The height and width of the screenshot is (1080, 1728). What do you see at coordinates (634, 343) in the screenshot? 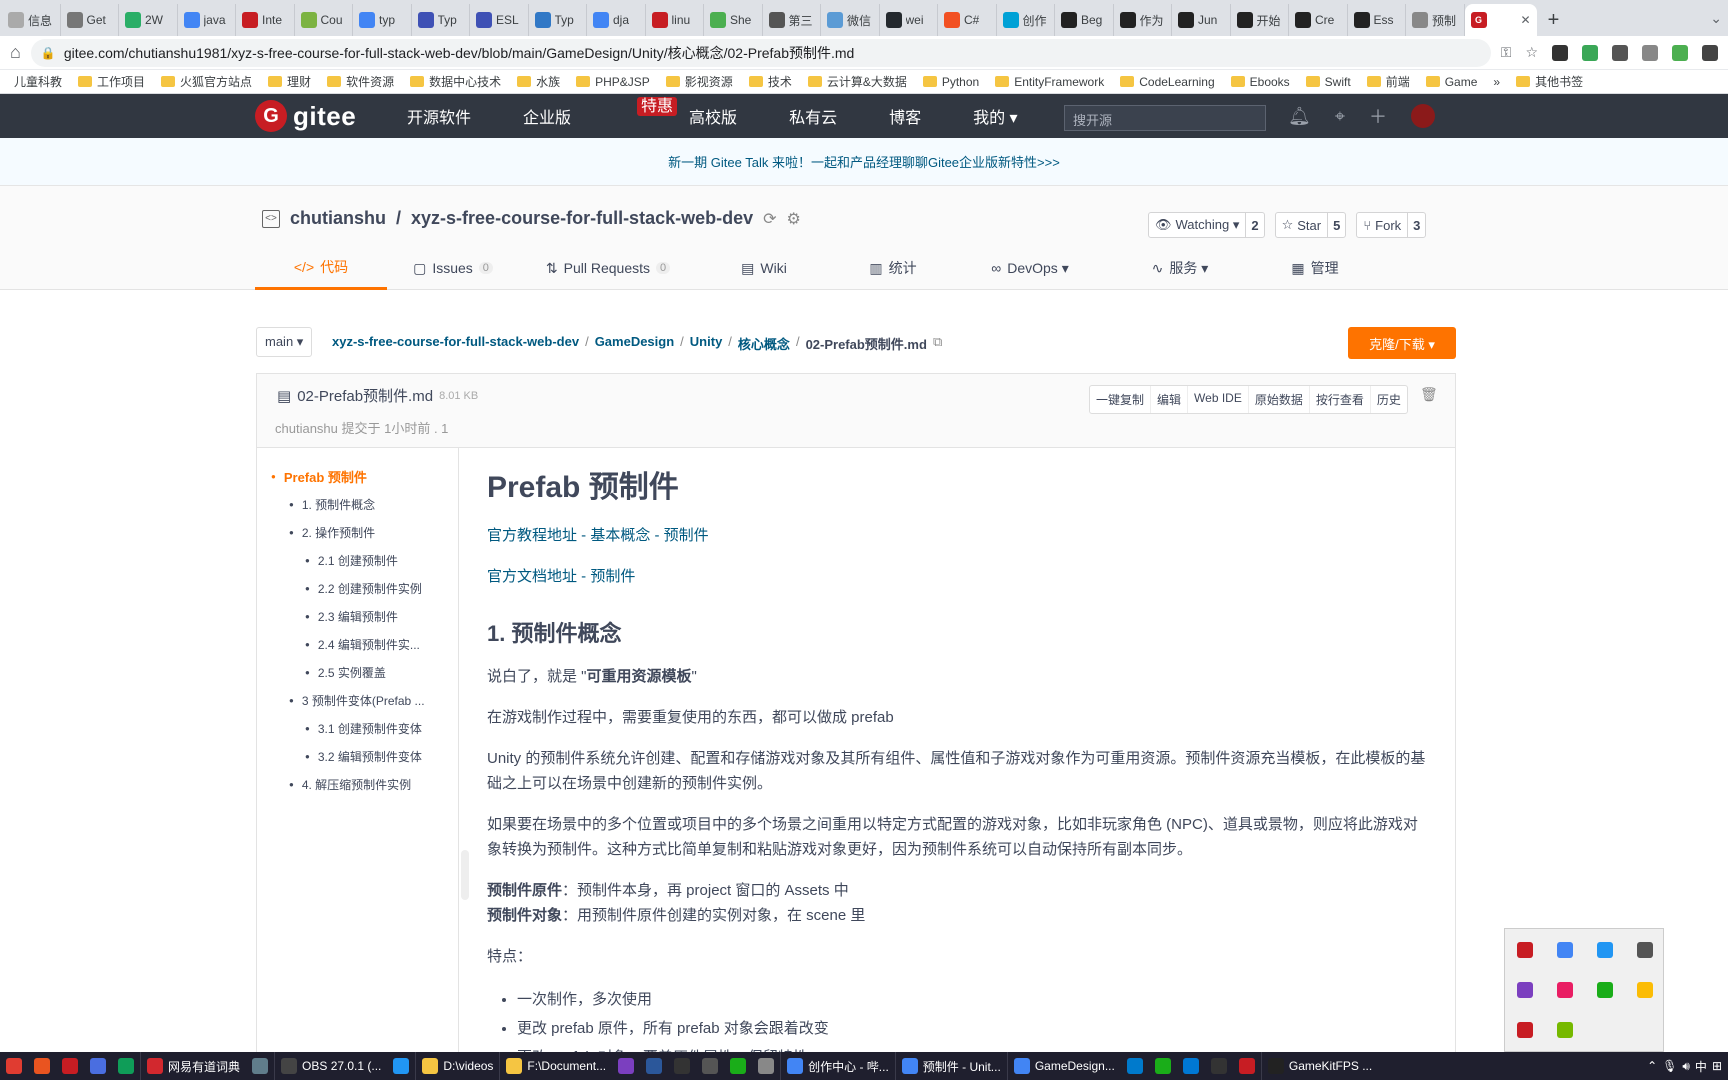
I see `breadcrumb-link: GameDesign` at bounding box center [634, 343].